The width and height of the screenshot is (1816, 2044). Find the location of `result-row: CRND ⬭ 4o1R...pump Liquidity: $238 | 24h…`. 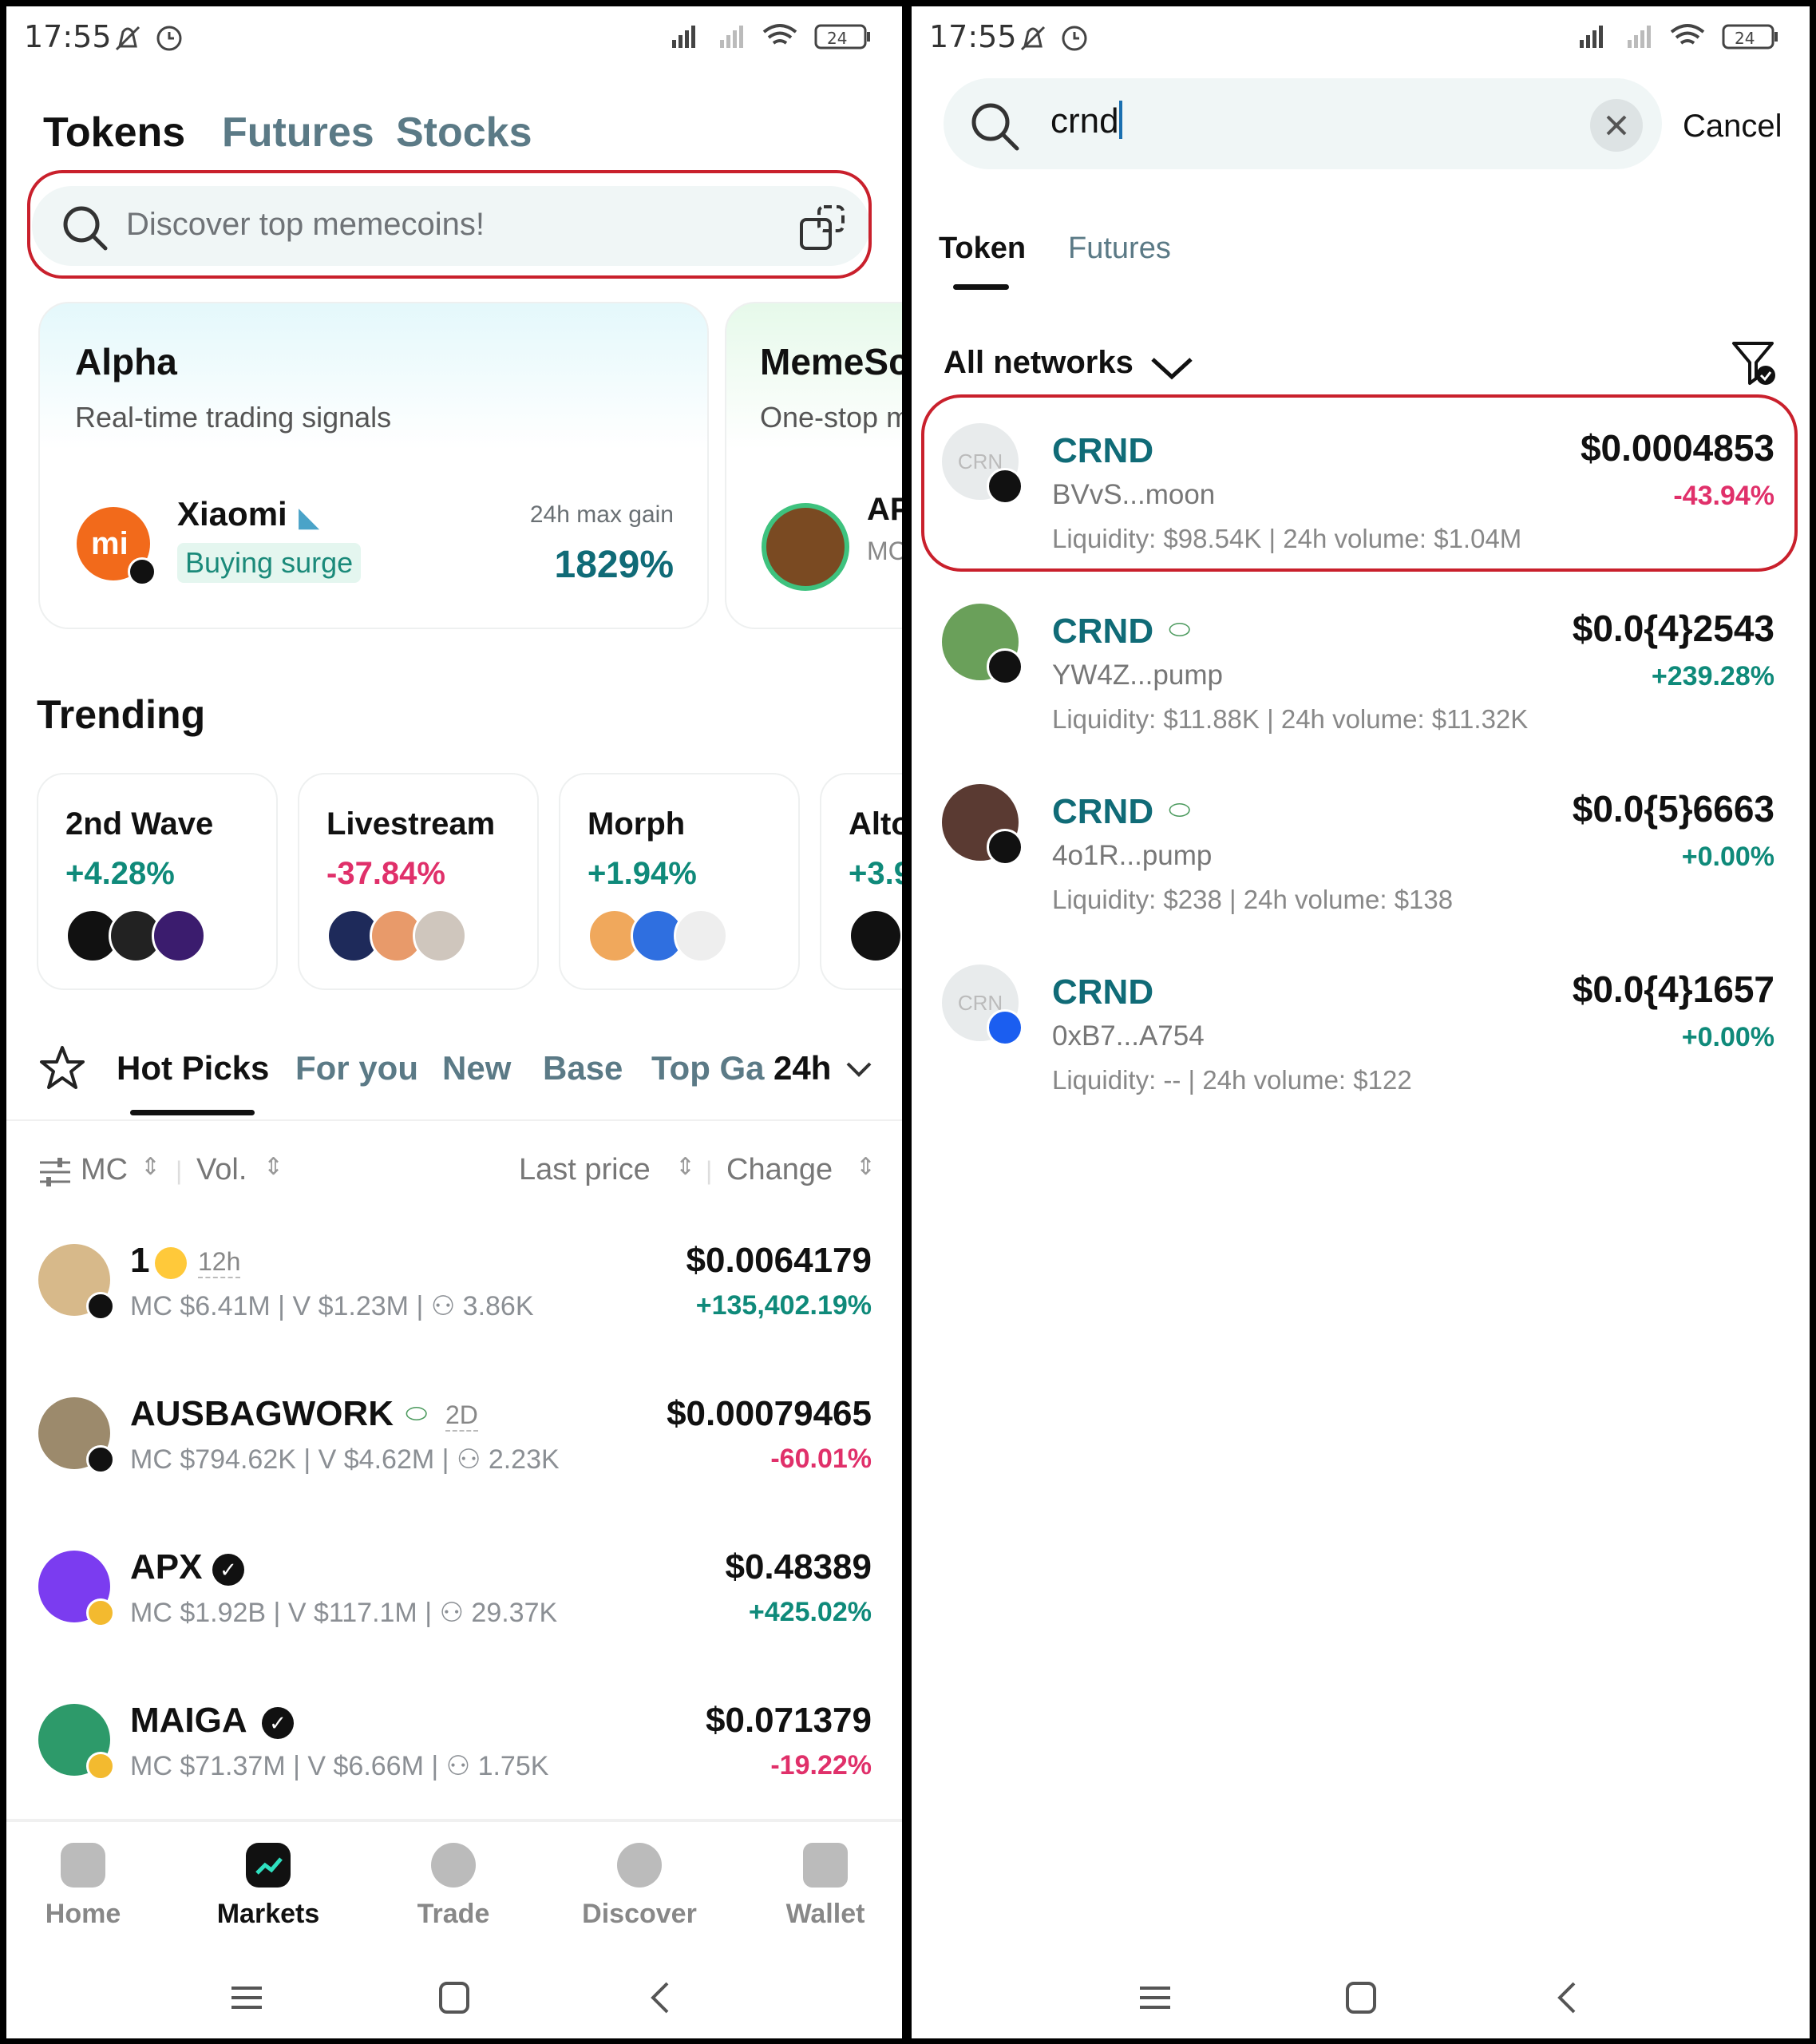

result-row: CRND ⬭ 4o1R...pump Liquidity: $238 | 24h… is located at coordinates (1361, 846).